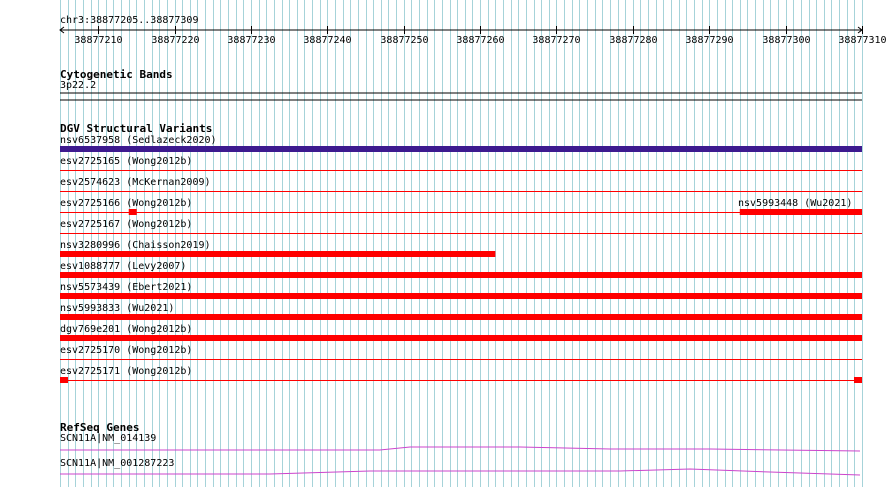  What do you see at coordinates (123, 267) in the screenshot?
I see `dgv-feature-label: esv1088777 (Levy2007)` at bounding box center [123, 267].